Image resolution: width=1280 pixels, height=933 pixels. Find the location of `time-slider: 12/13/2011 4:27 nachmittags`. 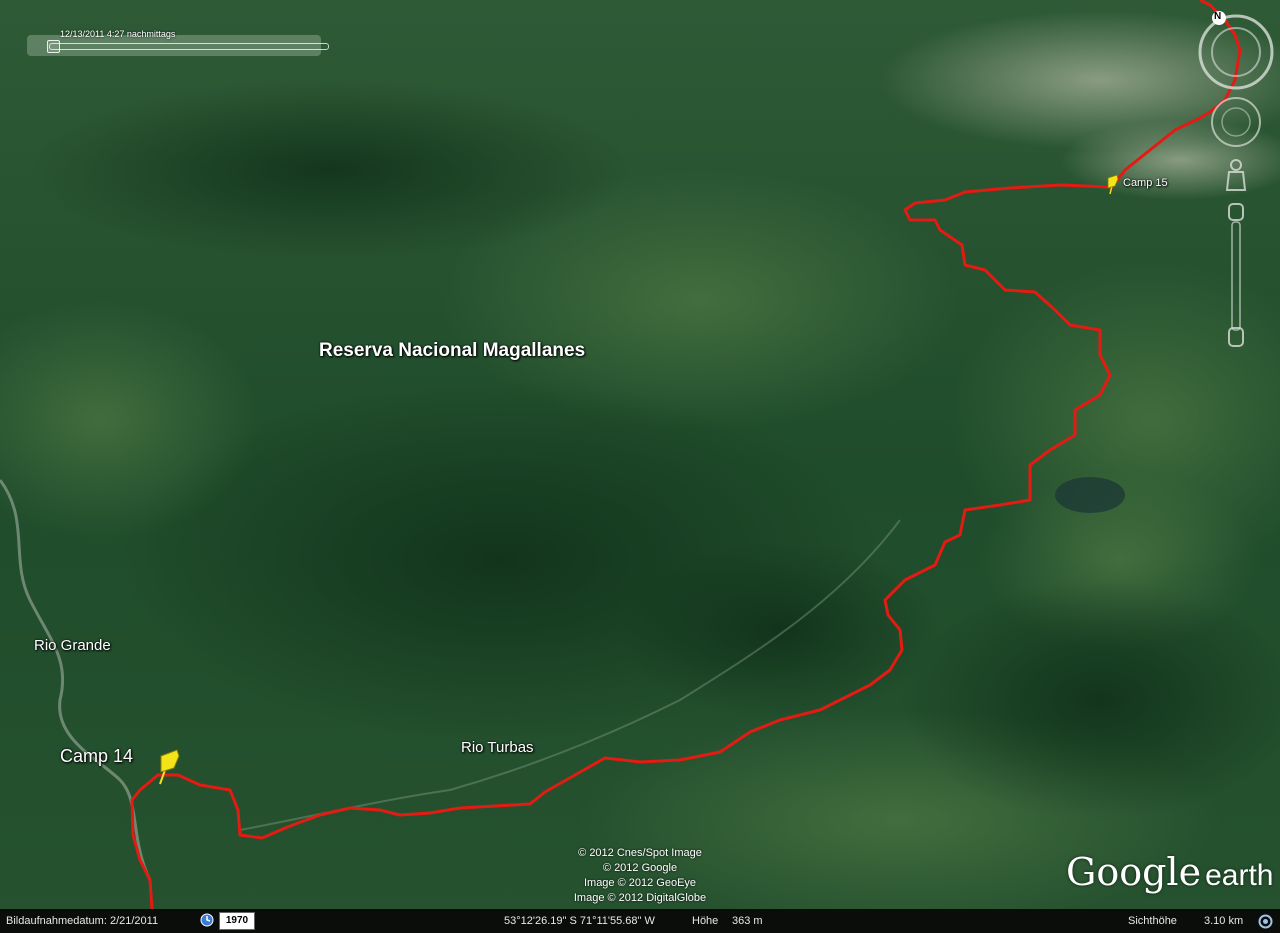

time-slider: 12/13/2011 4:27 nachmittags is located at coordinates (178, 42).